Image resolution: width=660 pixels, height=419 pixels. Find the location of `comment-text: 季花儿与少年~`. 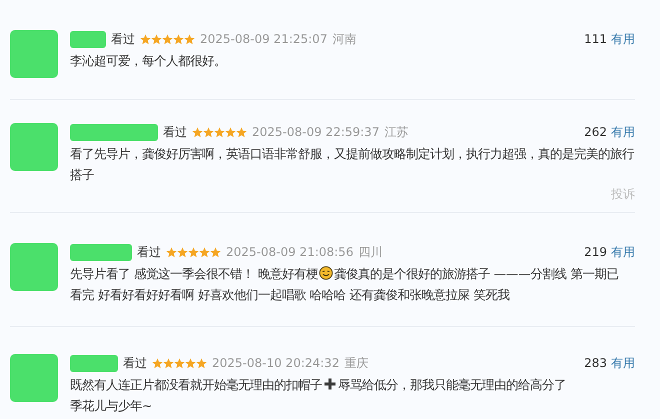

comment-text: 季花儿与少年~ is located at coordinates (111, 406).